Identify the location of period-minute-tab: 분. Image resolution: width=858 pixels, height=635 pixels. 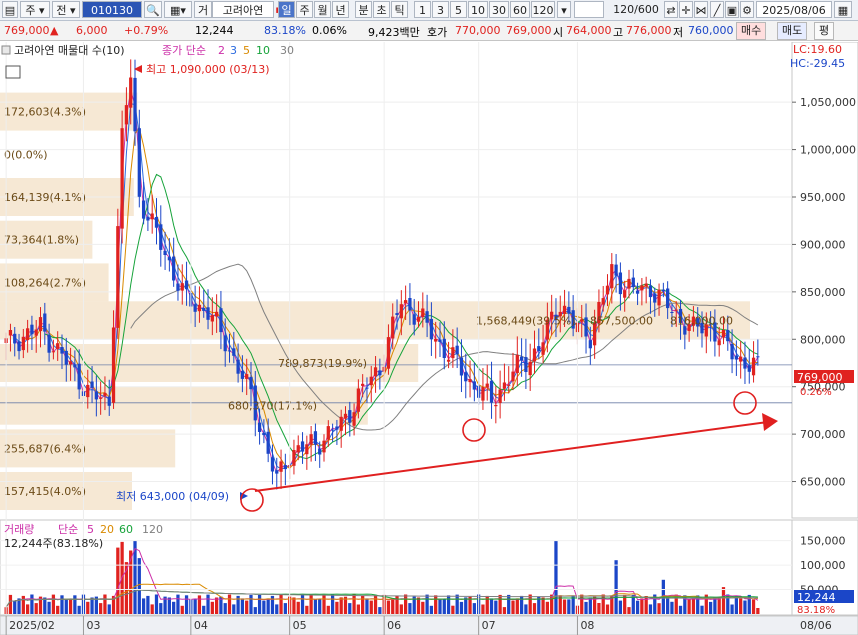
(363, 9).